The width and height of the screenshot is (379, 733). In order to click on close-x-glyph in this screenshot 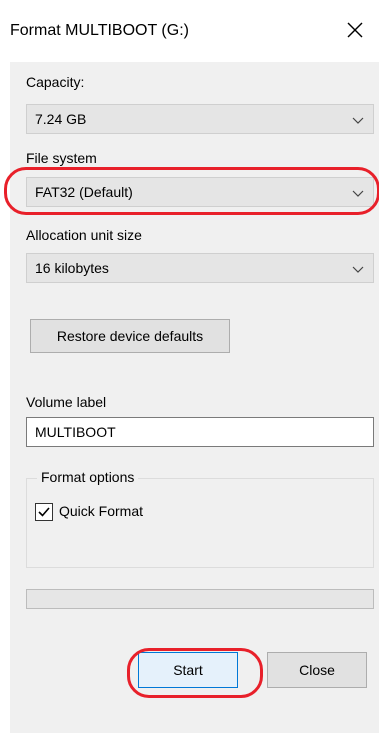, I will do `click(355, 30)`.